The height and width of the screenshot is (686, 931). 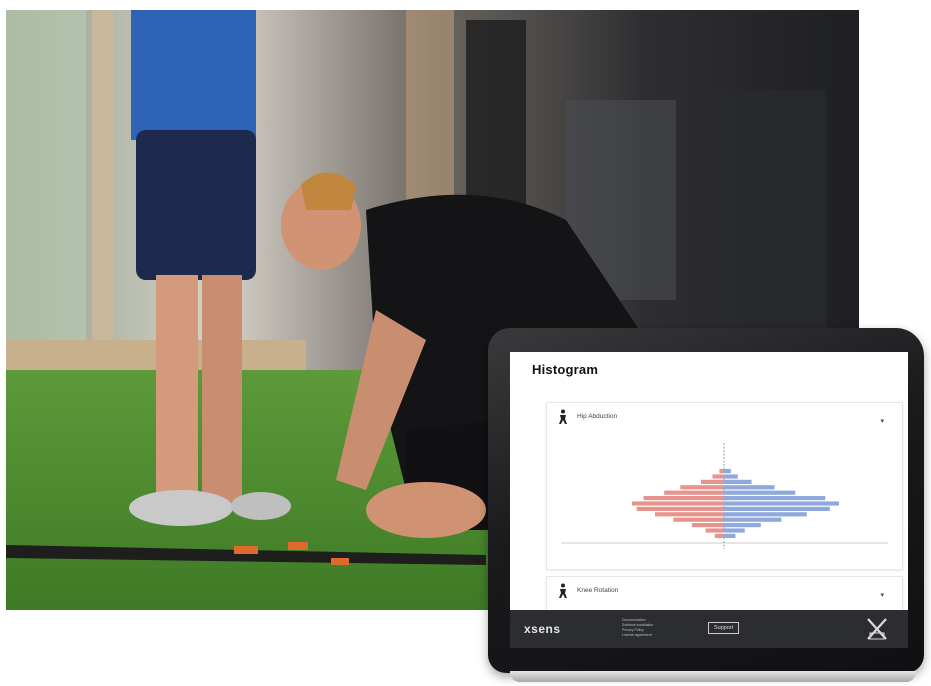 What do you see at coordinates (877, 629) in the screenshot?
I see `certification-badge-icon` at bounding box center [877, 629].